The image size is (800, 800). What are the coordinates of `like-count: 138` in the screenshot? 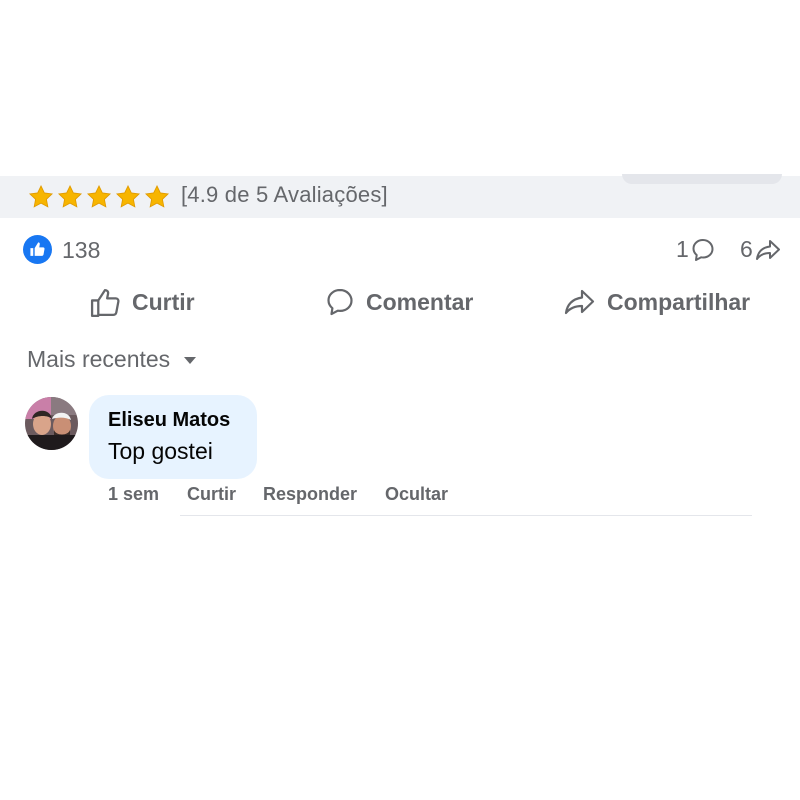 It's located at (81, 250).